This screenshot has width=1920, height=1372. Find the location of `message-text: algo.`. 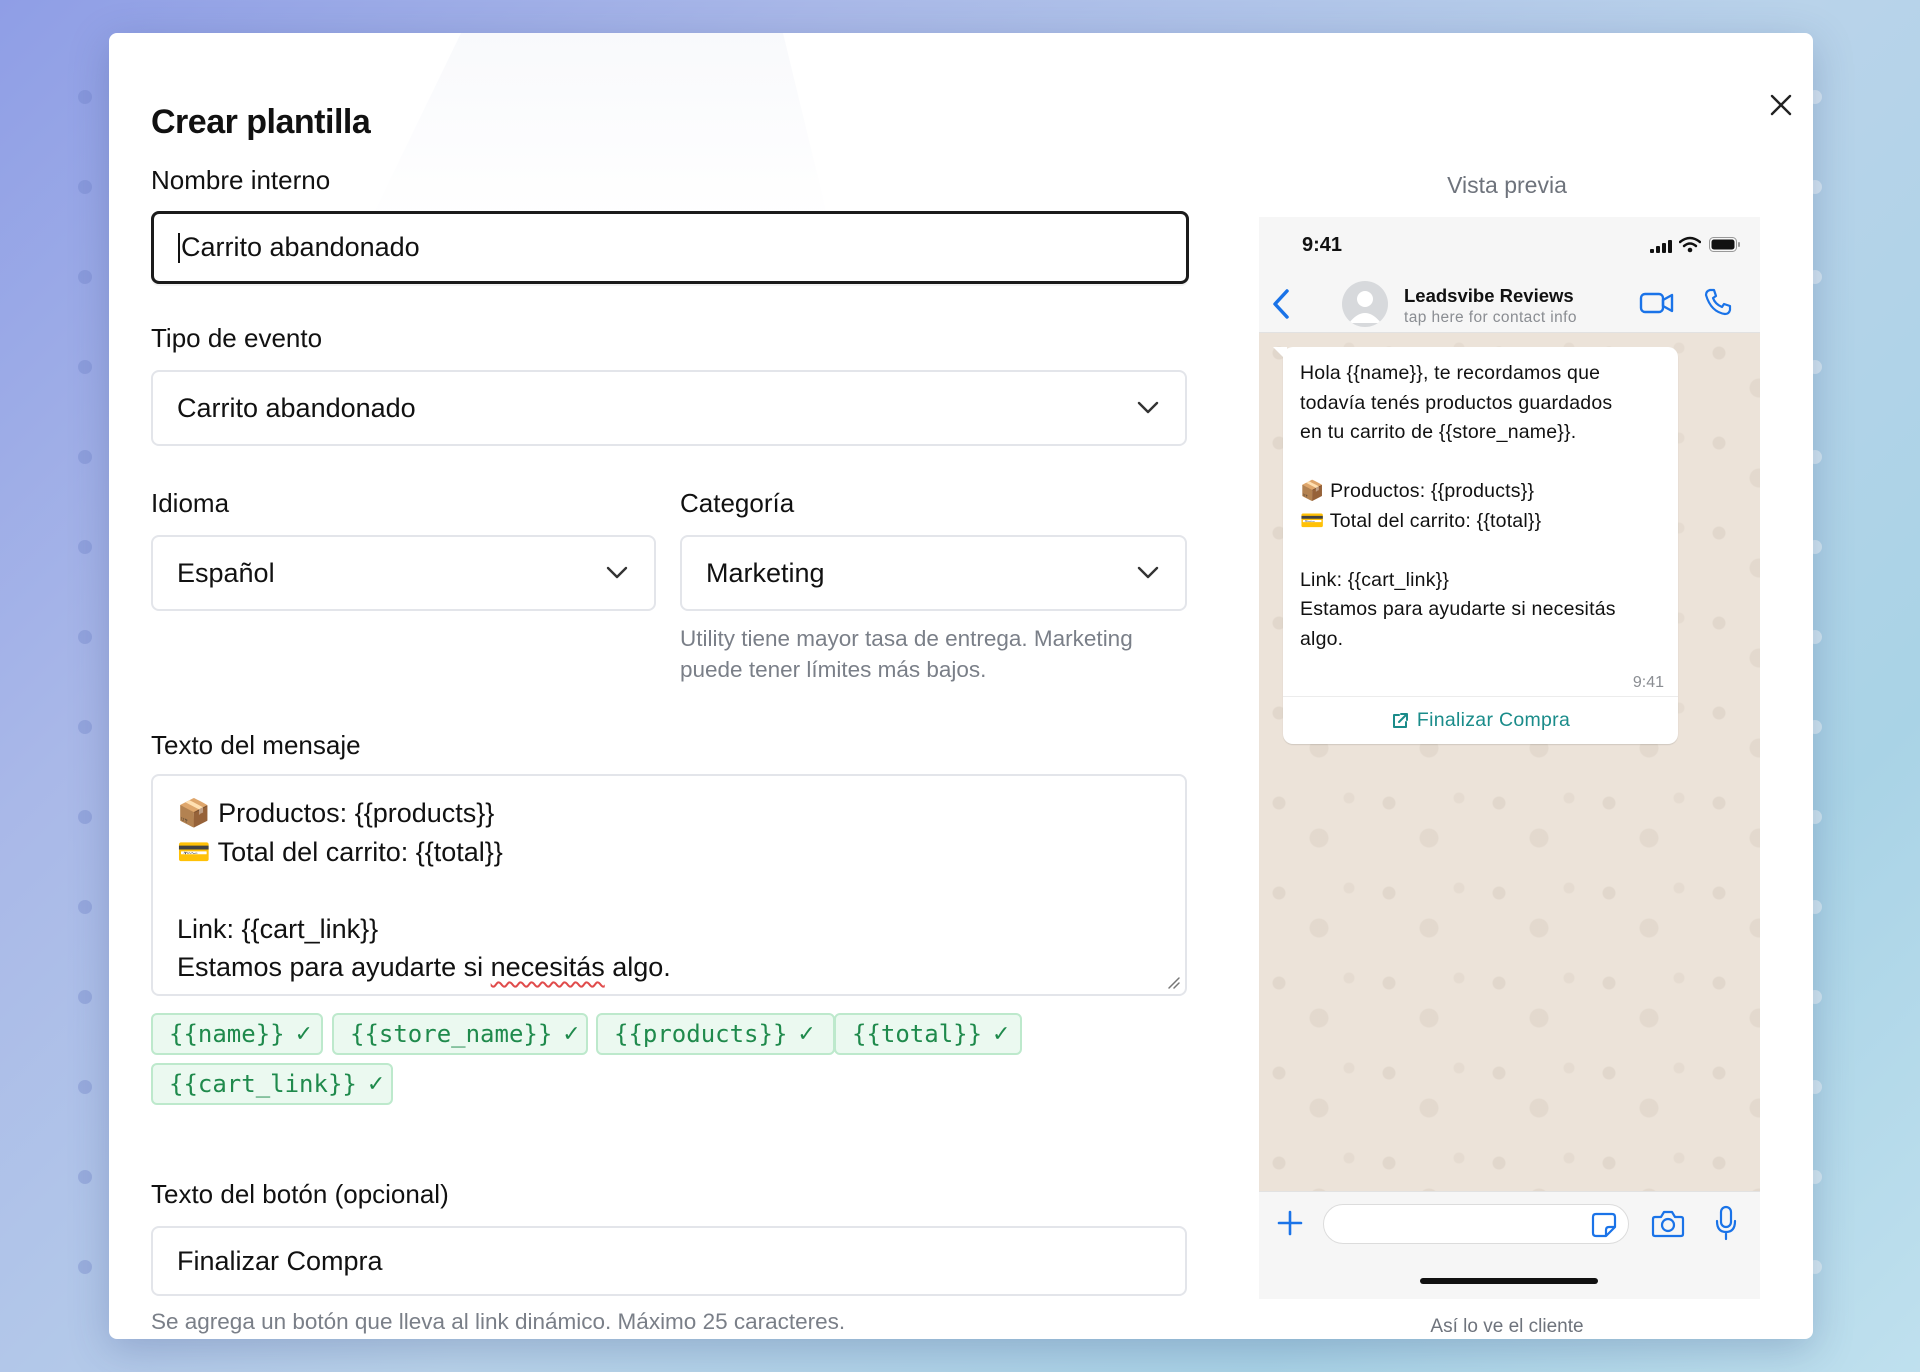

message-text: algo. is located at coordinates (637, 967).